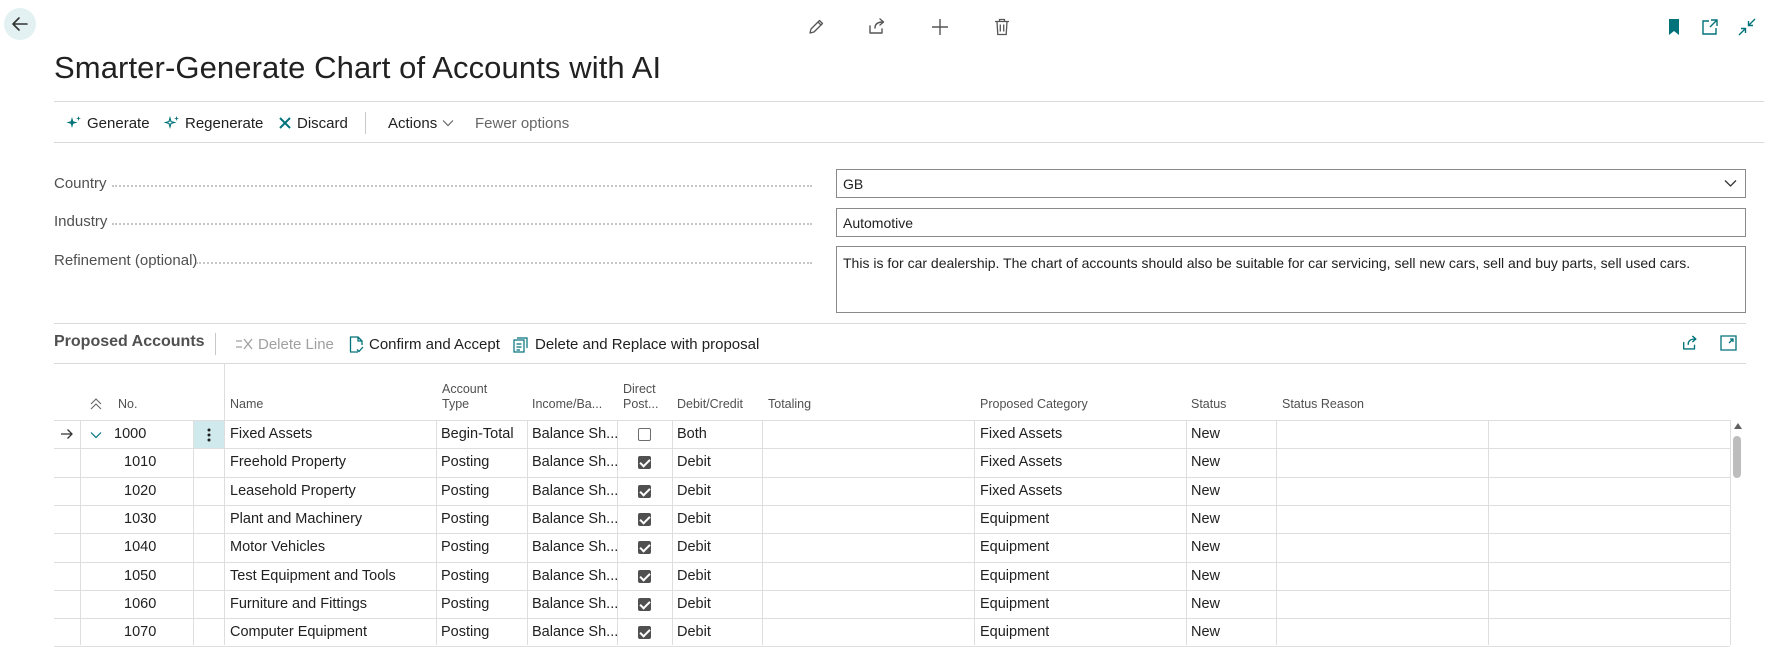 Image resolution: width=1769 pixels, height=647 pixels. What do you see at coordinates (877, 27) in the screenshot?
I see `share-button` at bounding box center [877, 27].